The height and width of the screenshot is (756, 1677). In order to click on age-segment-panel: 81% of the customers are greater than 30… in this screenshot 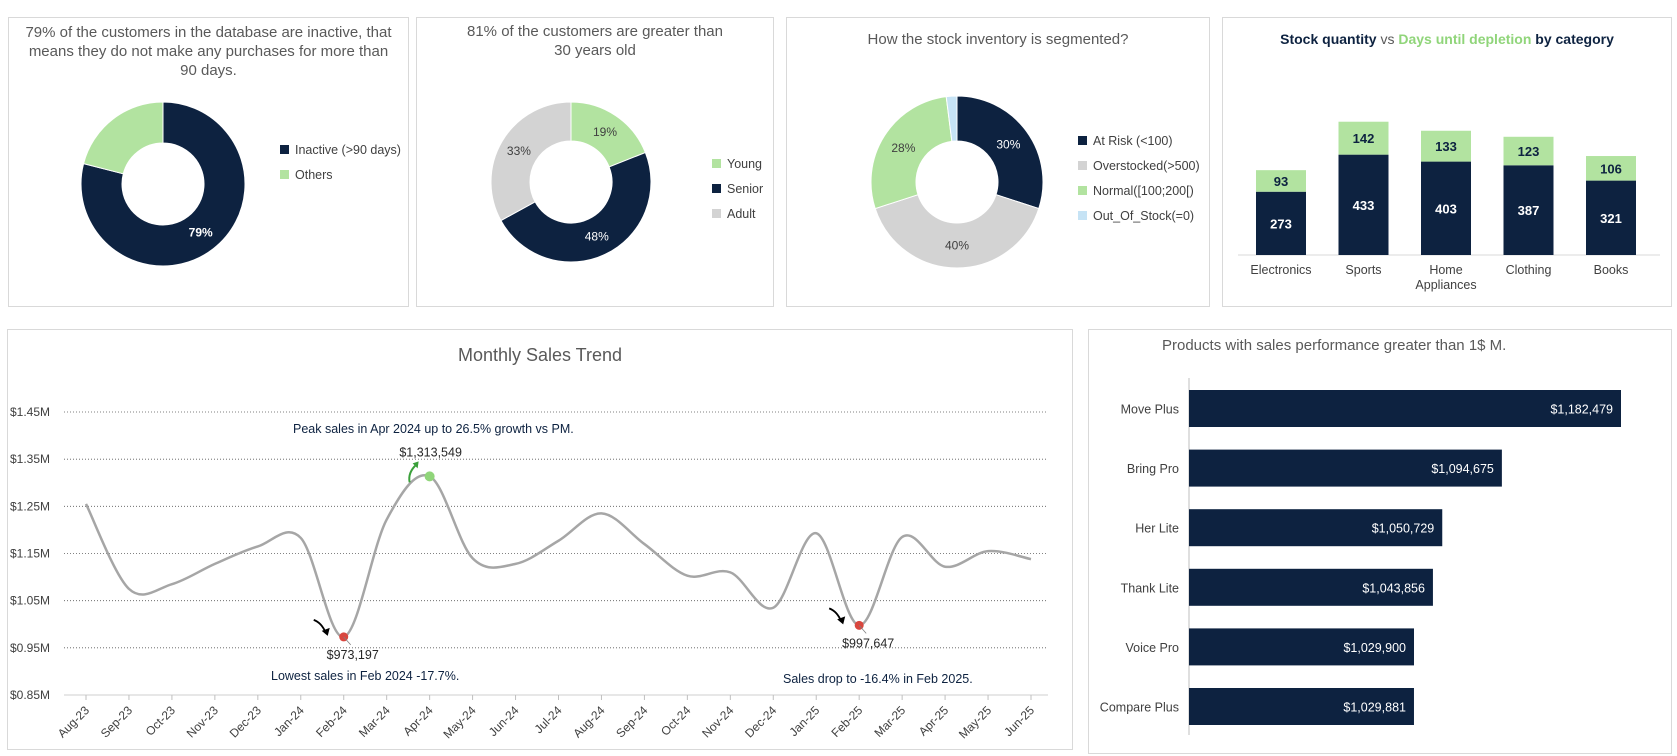, I will do `click(595, 162)`.